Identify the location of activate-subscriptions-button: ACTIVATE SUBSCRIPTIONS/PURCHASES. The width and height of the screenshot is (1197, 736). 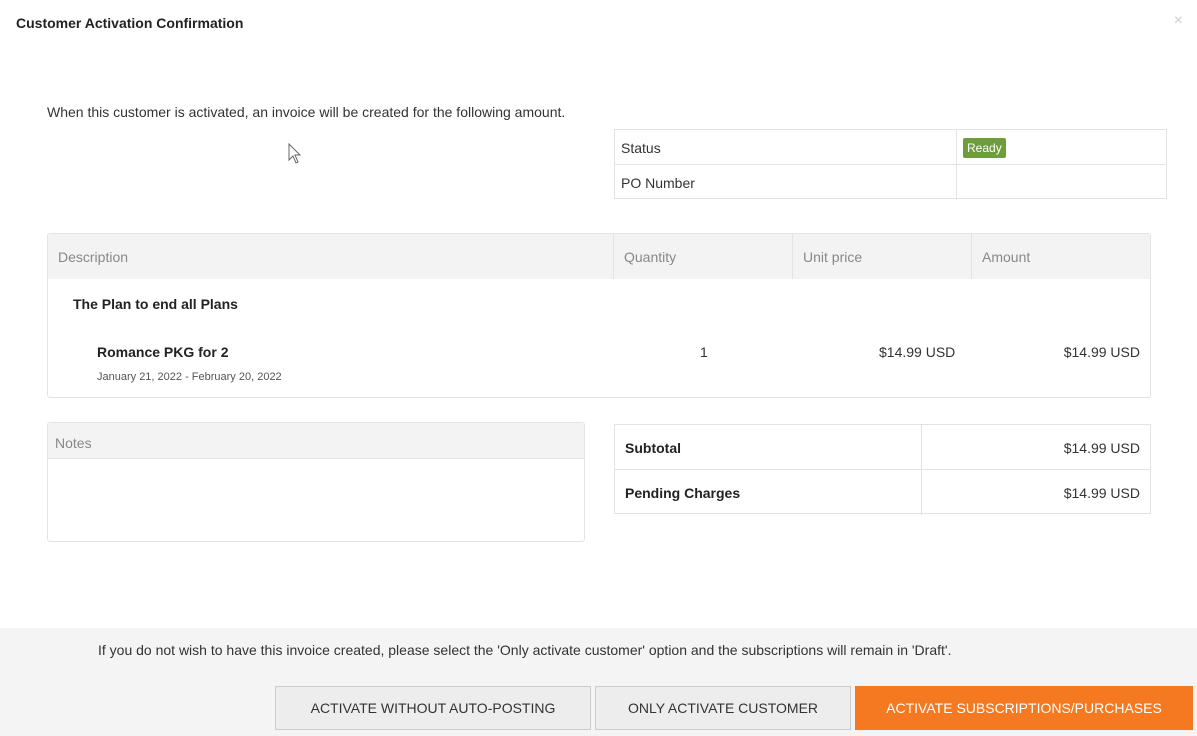
(1024, 708).